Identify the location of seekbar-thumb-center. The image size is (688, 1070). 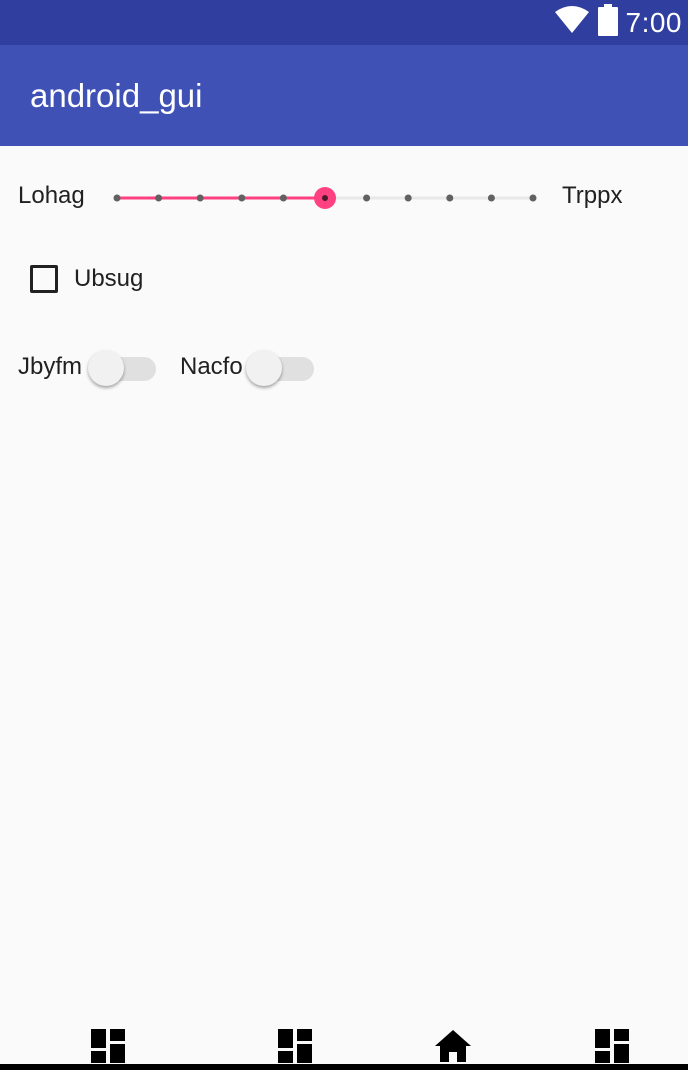
(325, 198).